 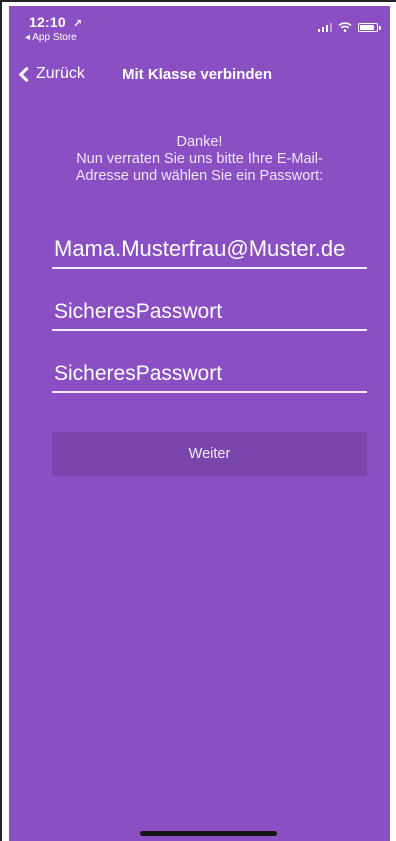 I want to click on navigation-bar: Zurück Mit Klasse verbinden, so click(x=199, y=78).